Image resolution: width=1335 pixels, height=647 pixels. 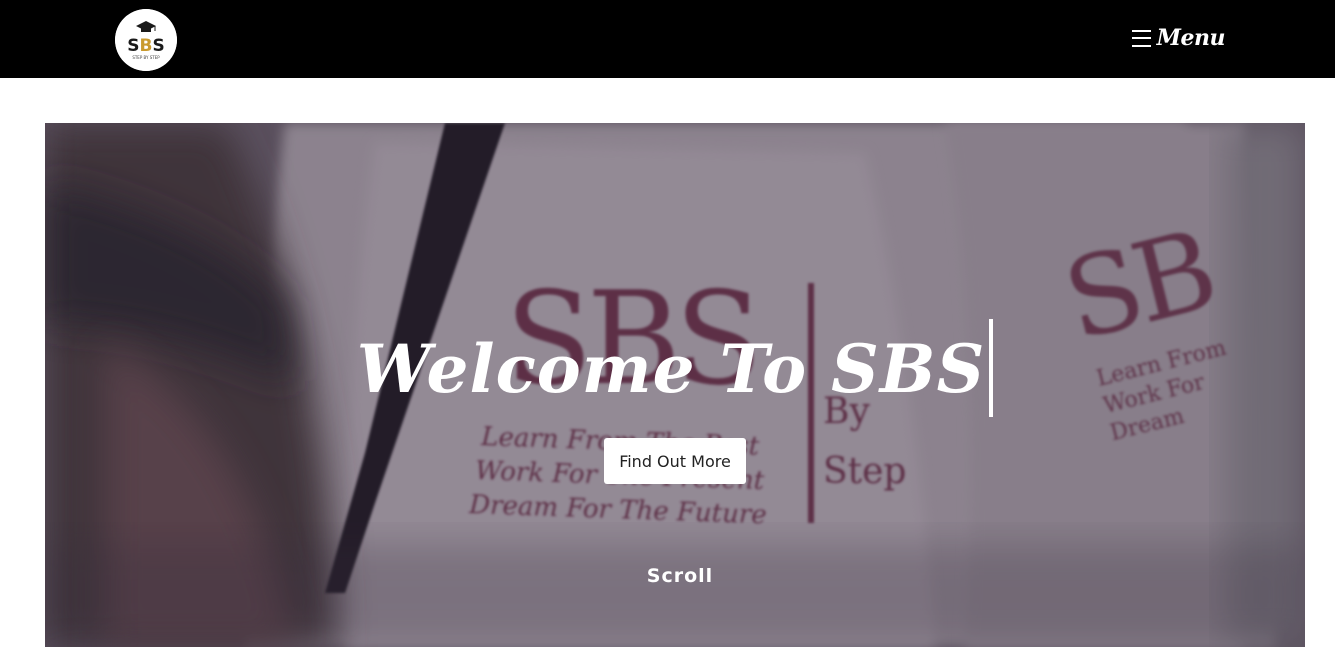 I want to click on top-navbar: SBS STEP BY STEP Menu, so click(x=667, y=39).